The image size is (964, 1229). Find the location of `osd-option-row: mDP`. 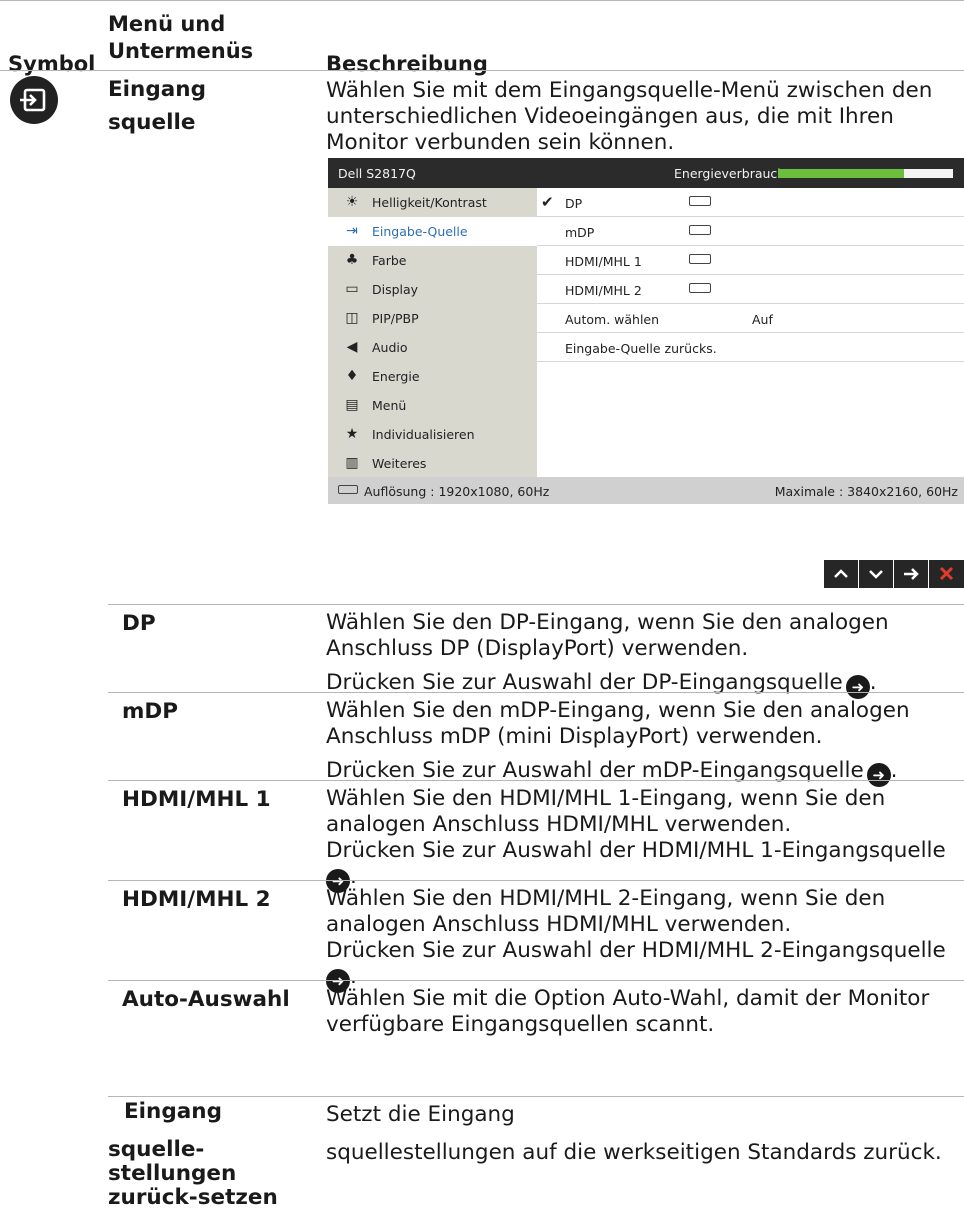

osd-option-row: mDP is located at coordinates (750, 231).